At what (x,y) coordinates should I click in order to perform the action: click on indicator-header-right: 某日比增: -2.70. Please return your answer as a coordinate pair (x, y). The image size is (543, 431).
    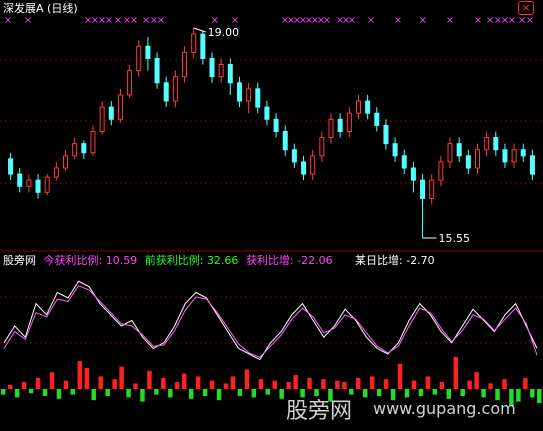
    Looking at the image, I should click on (395, 260).